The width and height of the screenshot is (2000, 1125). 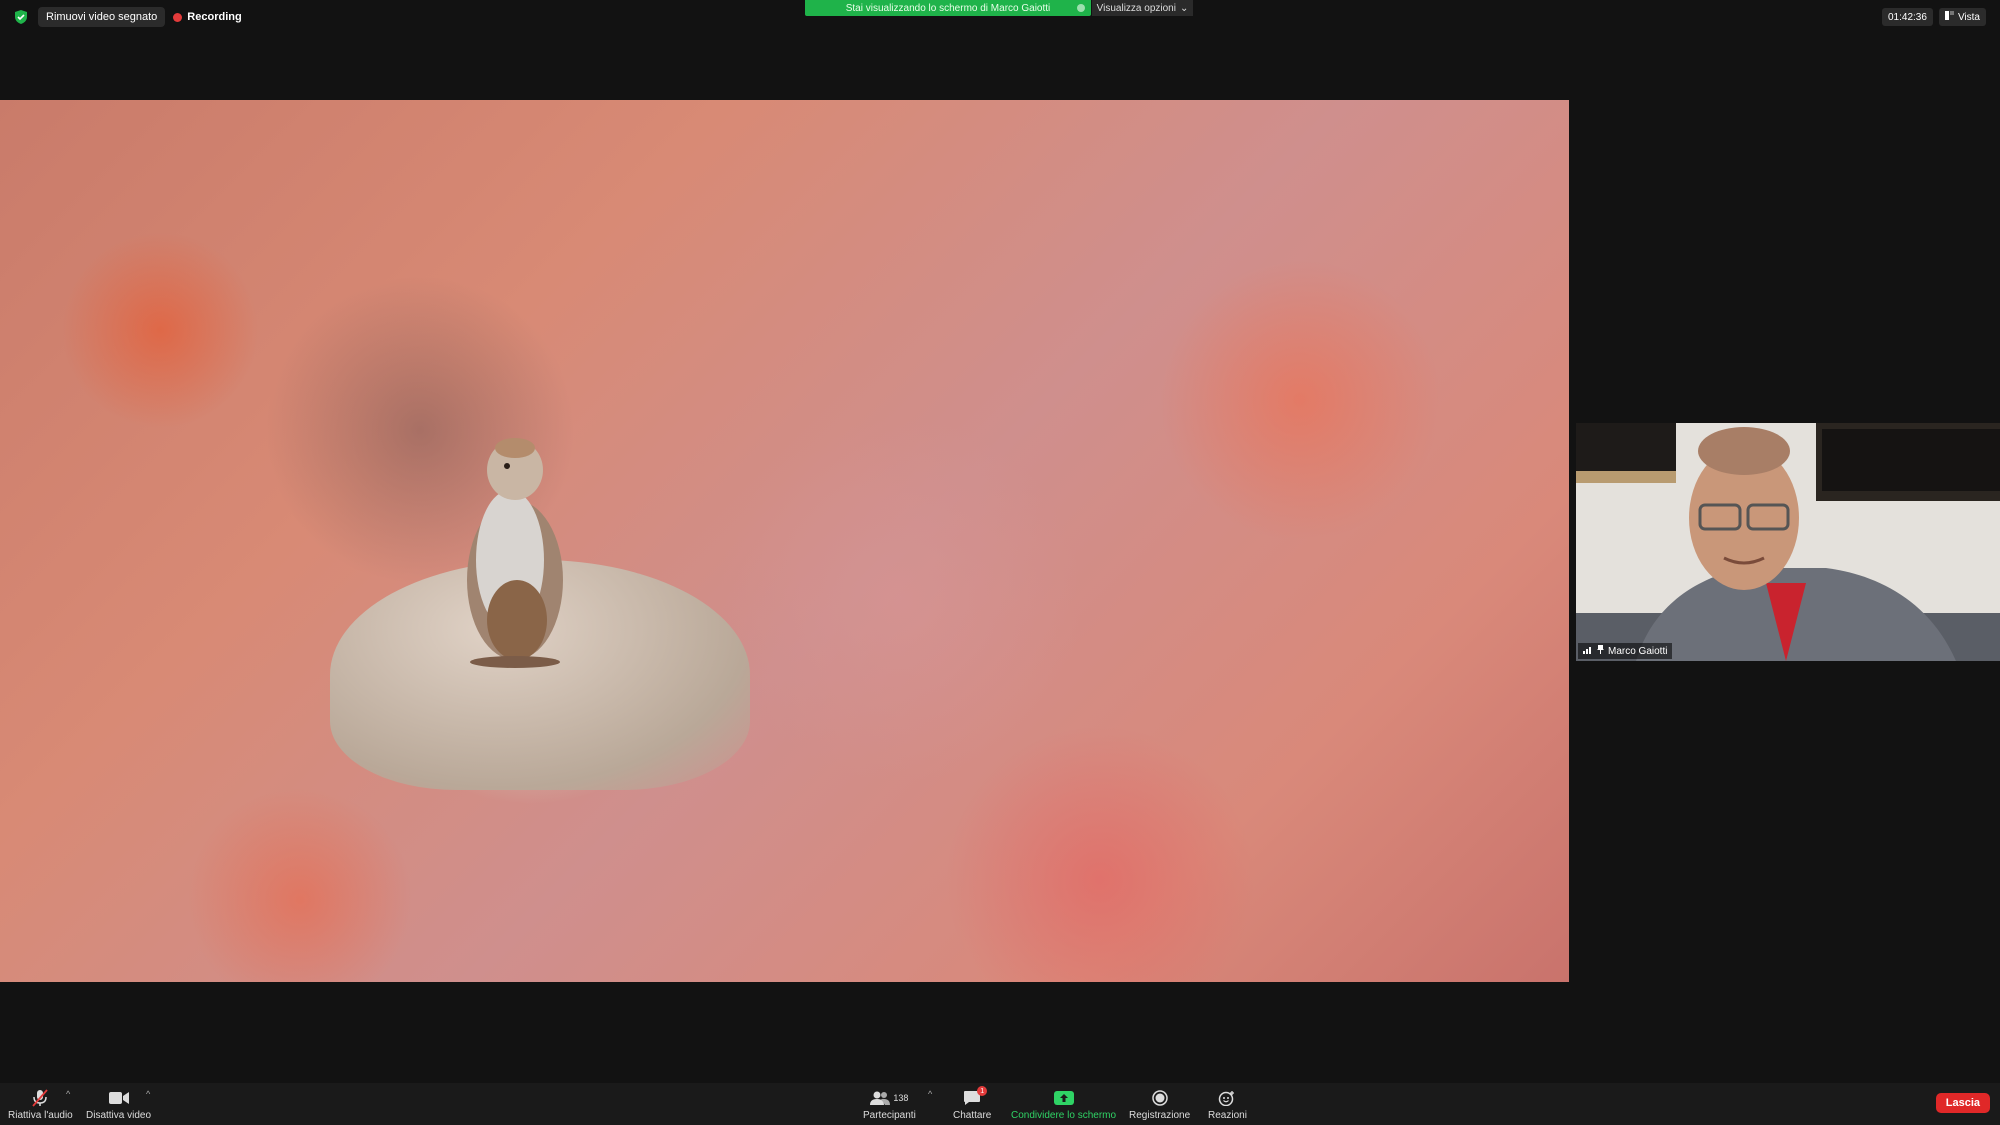 What do you see at coordinates (1949, 17) in the screenshot?
I see `view-icon` at bounding box center [1949, 17].